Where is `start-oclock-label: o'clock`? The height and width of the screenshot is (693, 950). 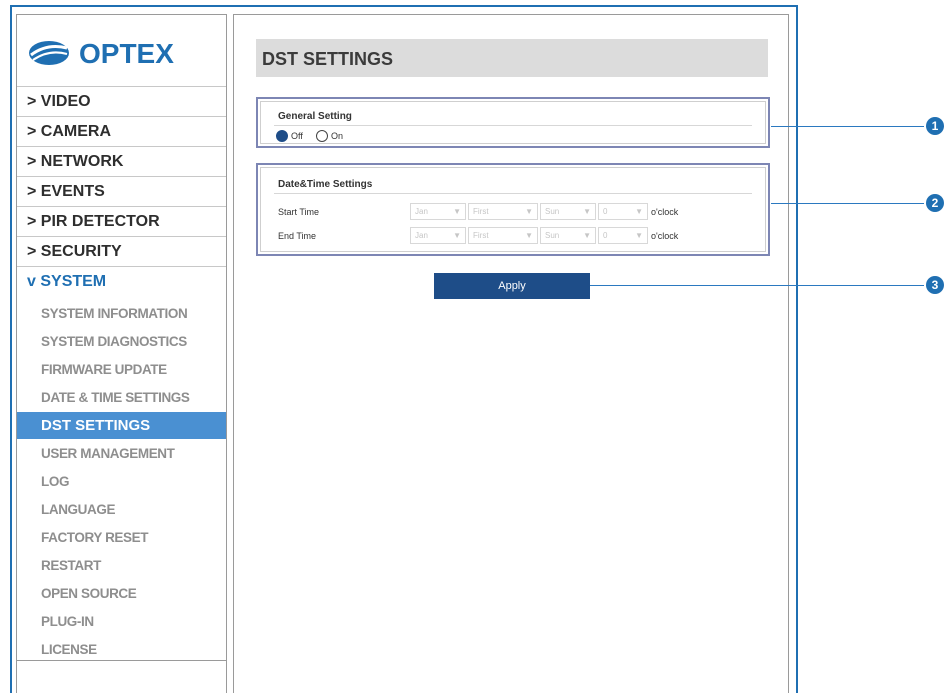 start-oclock-label: o'clock is located at coordinates (665, 212).